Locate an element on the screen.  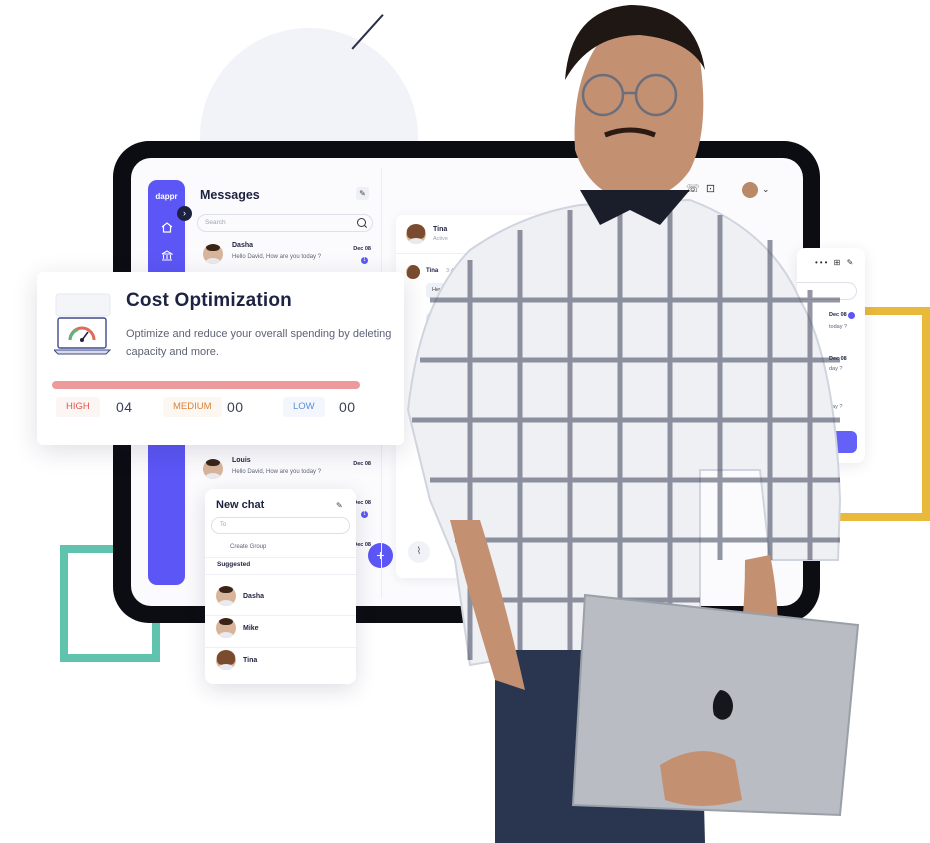
contact-name: Dasha is located at coordinates (254, 596).